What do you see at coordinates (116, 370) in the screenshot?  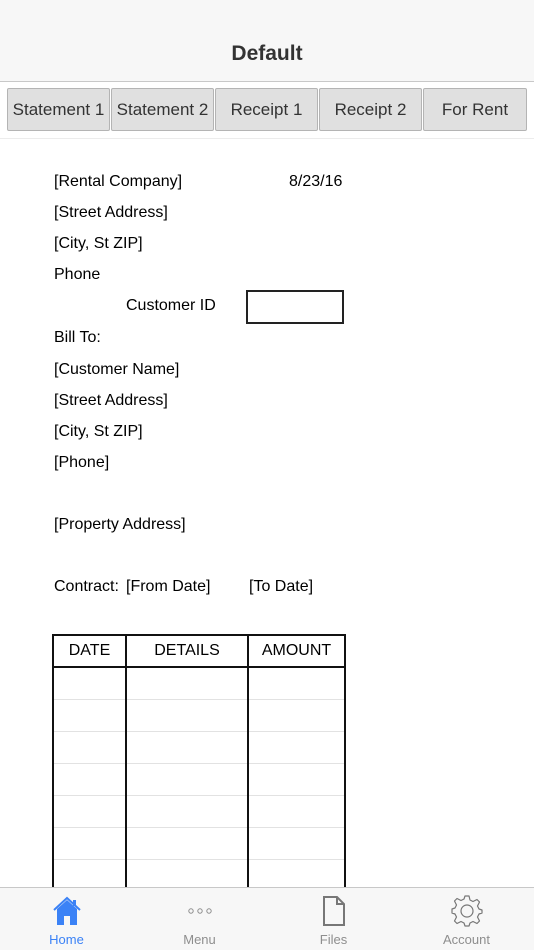 I see `customer-name: [Customer Name]` at bounding box center [116, 370].